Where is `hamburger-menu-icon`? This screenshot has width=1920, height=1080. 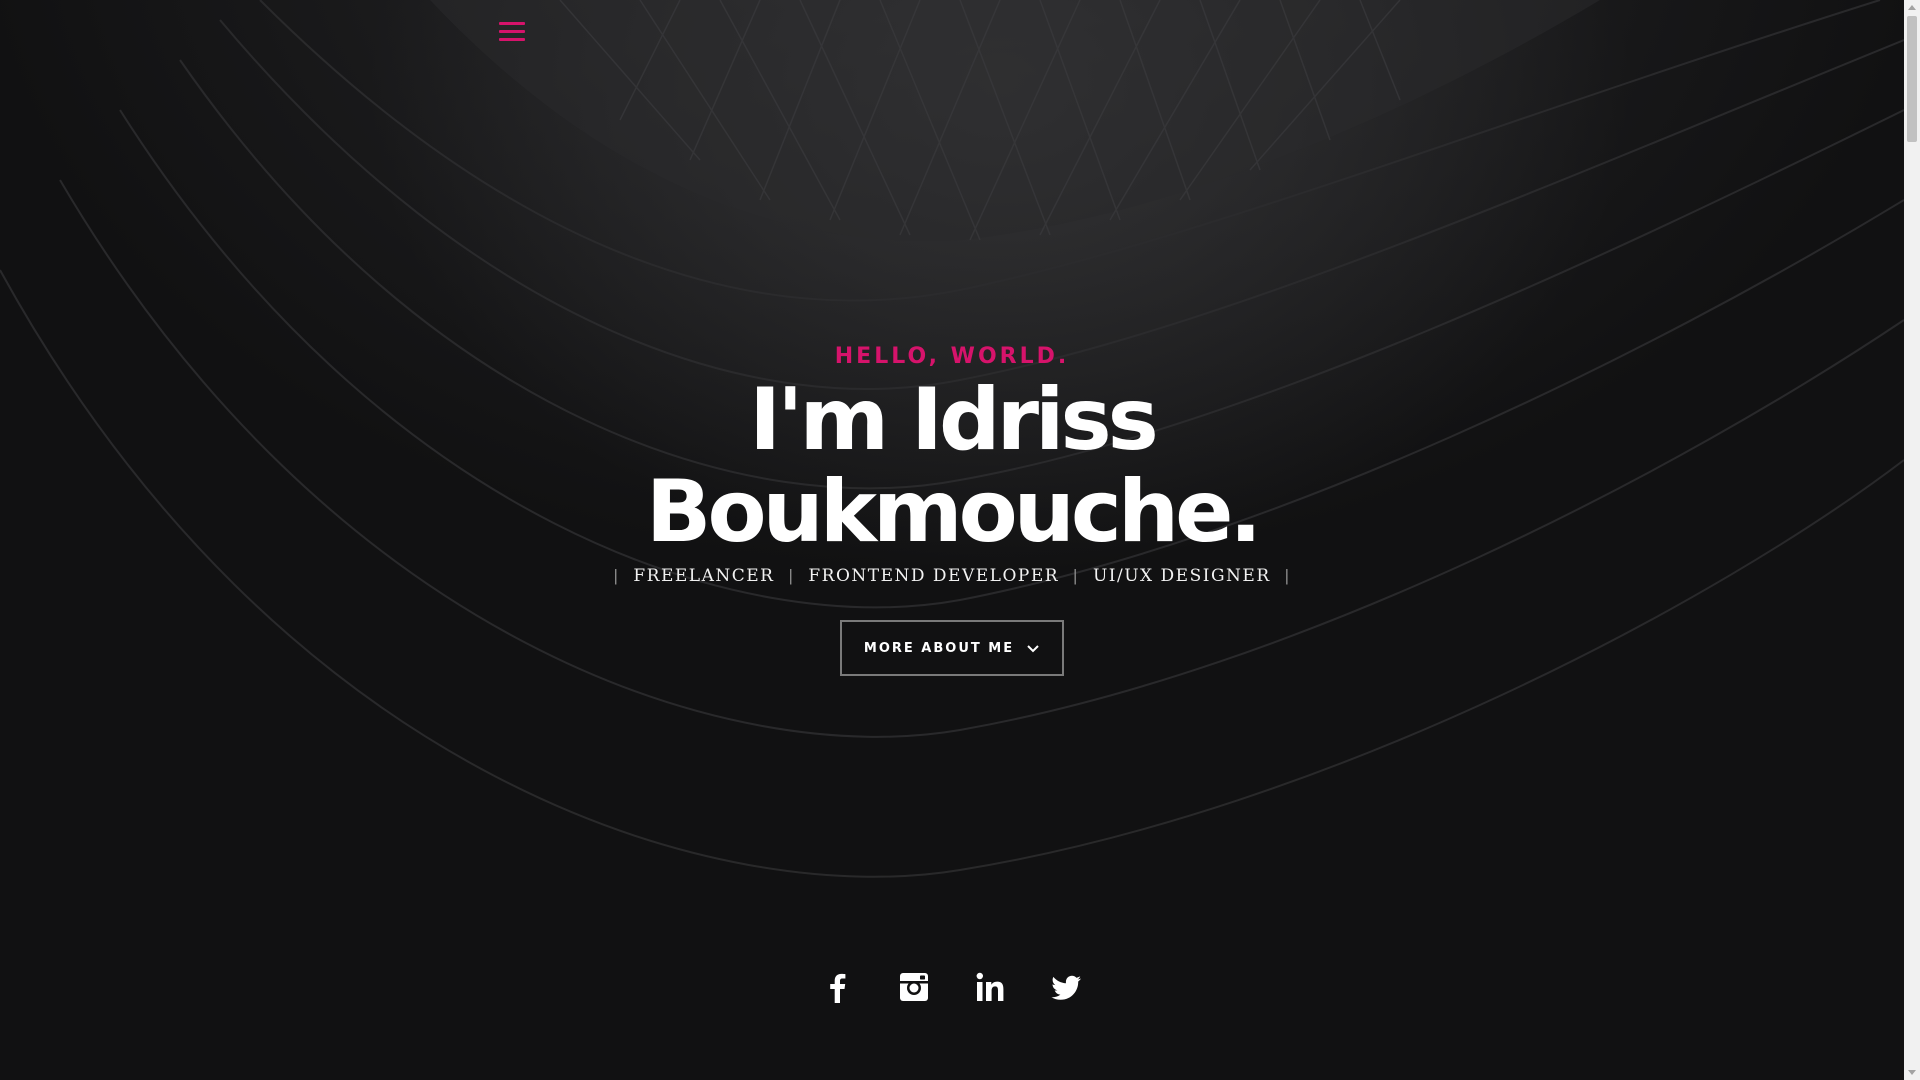 hamburger-menu-icon is located at coordinates (512, 33).